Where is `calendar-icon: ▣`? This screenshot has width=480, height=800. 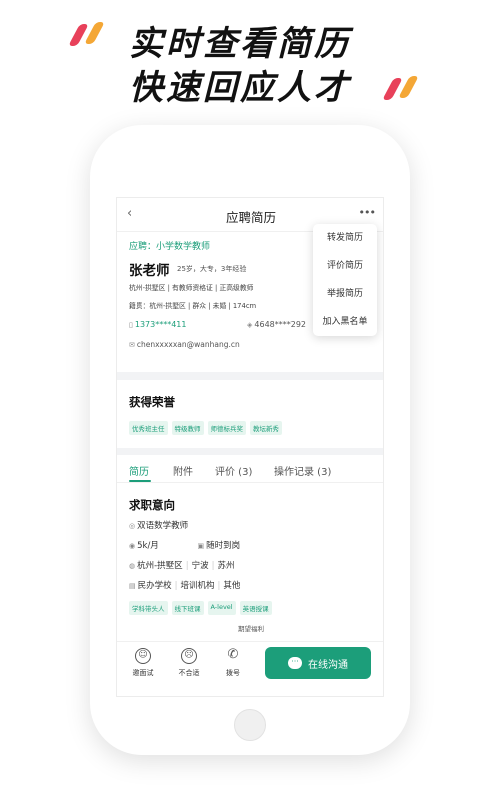 calendar-icon: ▣ is located at coordinates (201, 546).